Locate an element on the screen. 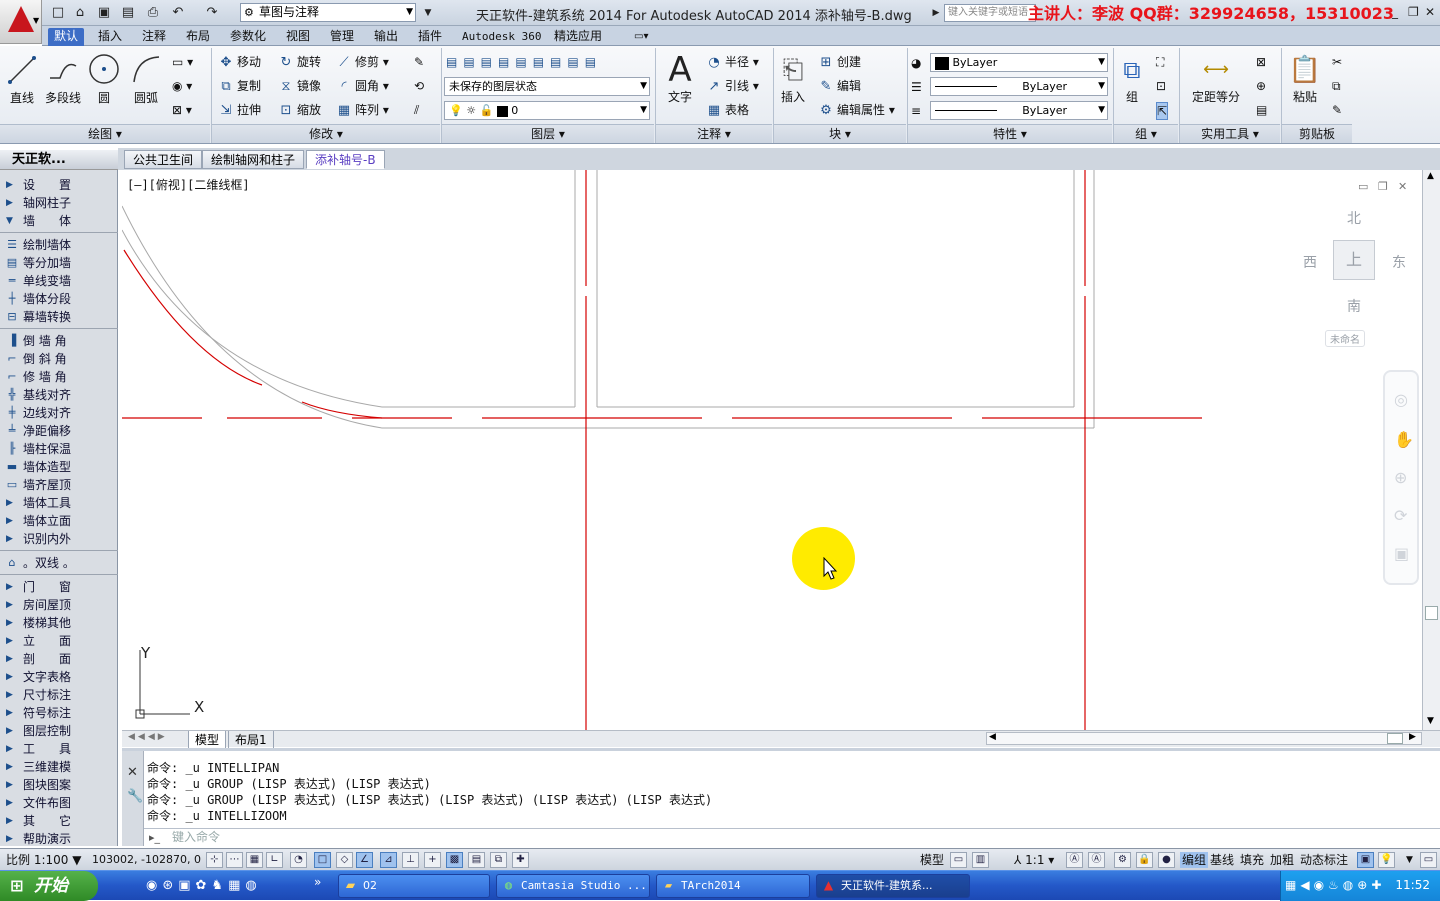 The height and width of the screenshot is (901, 1440). cut-icon: ✂ is located at coordinates (1337, 62).